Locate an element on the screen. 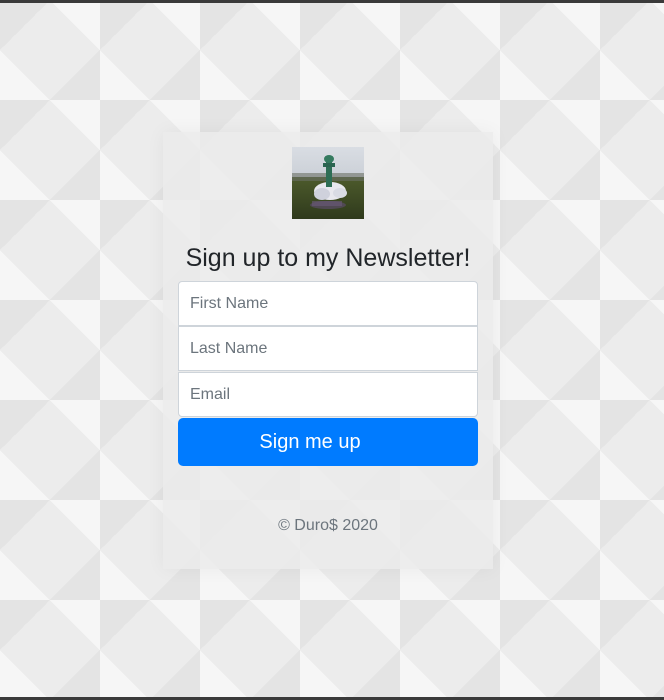 The image size is (664, 700). sign-up-button: Sign me up is located at coordinates (328, 442).